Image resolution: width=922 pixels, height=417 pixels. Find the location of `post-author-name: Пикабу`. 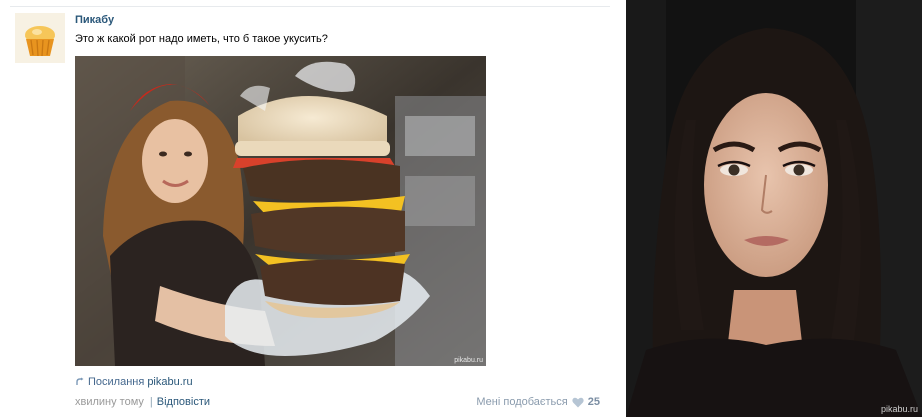

post-author-name: Пикабу is located at coordinates (94, 20).